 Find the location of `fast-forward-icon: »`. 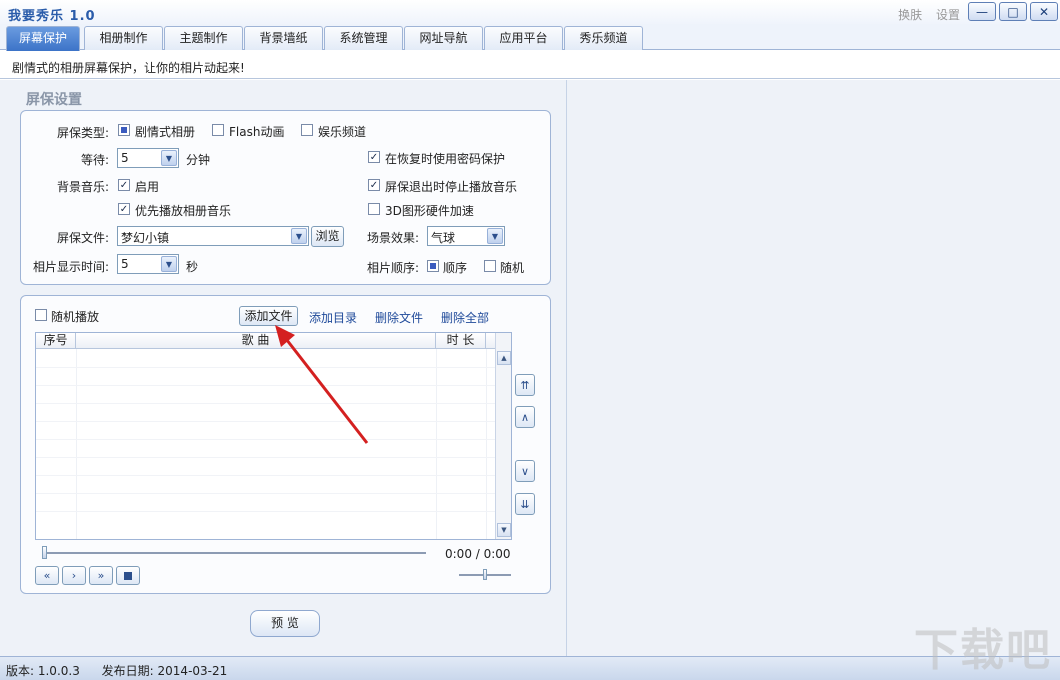

fast-forward-icon: » is located at coordinates (101, 575).